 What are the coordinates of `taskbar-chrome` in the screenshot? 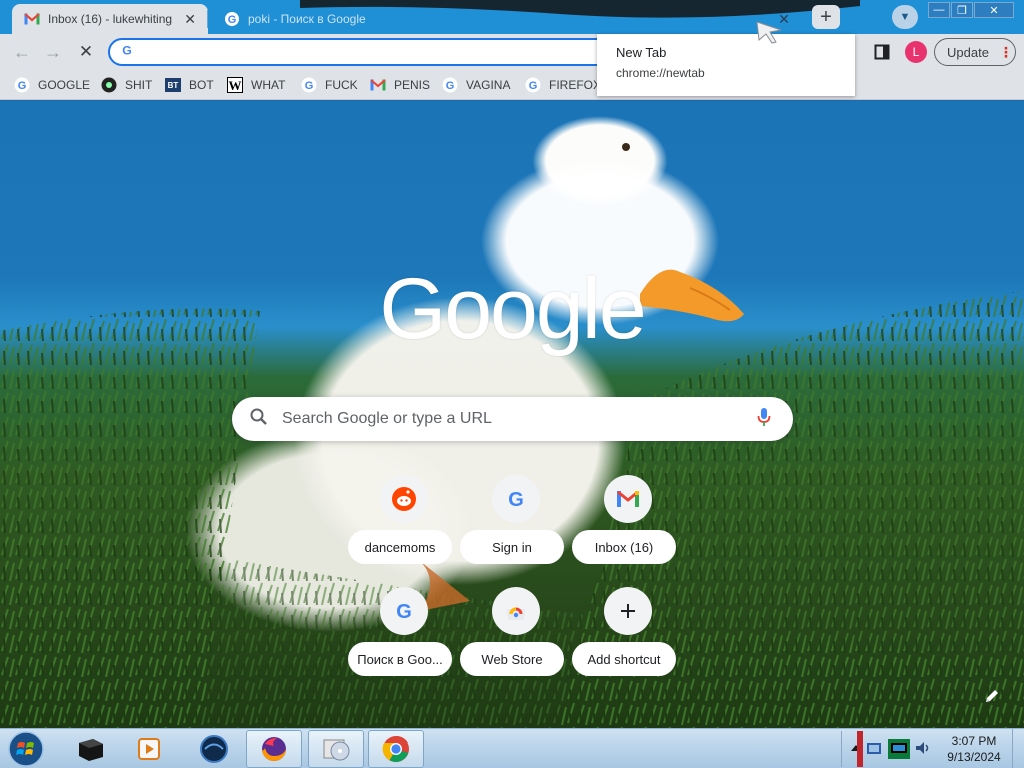 It's located at (396, 749).